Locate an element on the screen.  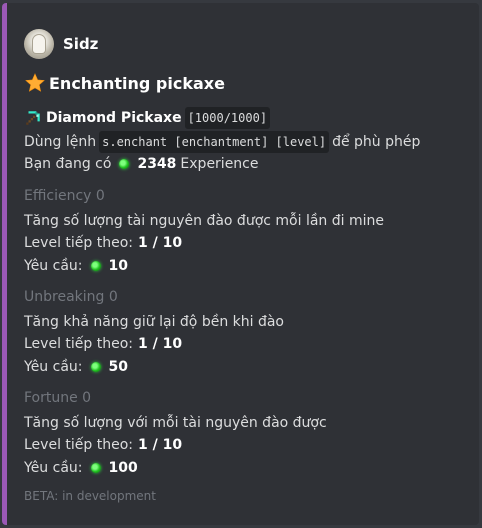
enchant-requirement-line: Yêu cầu: 100 is located at coordinates (81, 468).